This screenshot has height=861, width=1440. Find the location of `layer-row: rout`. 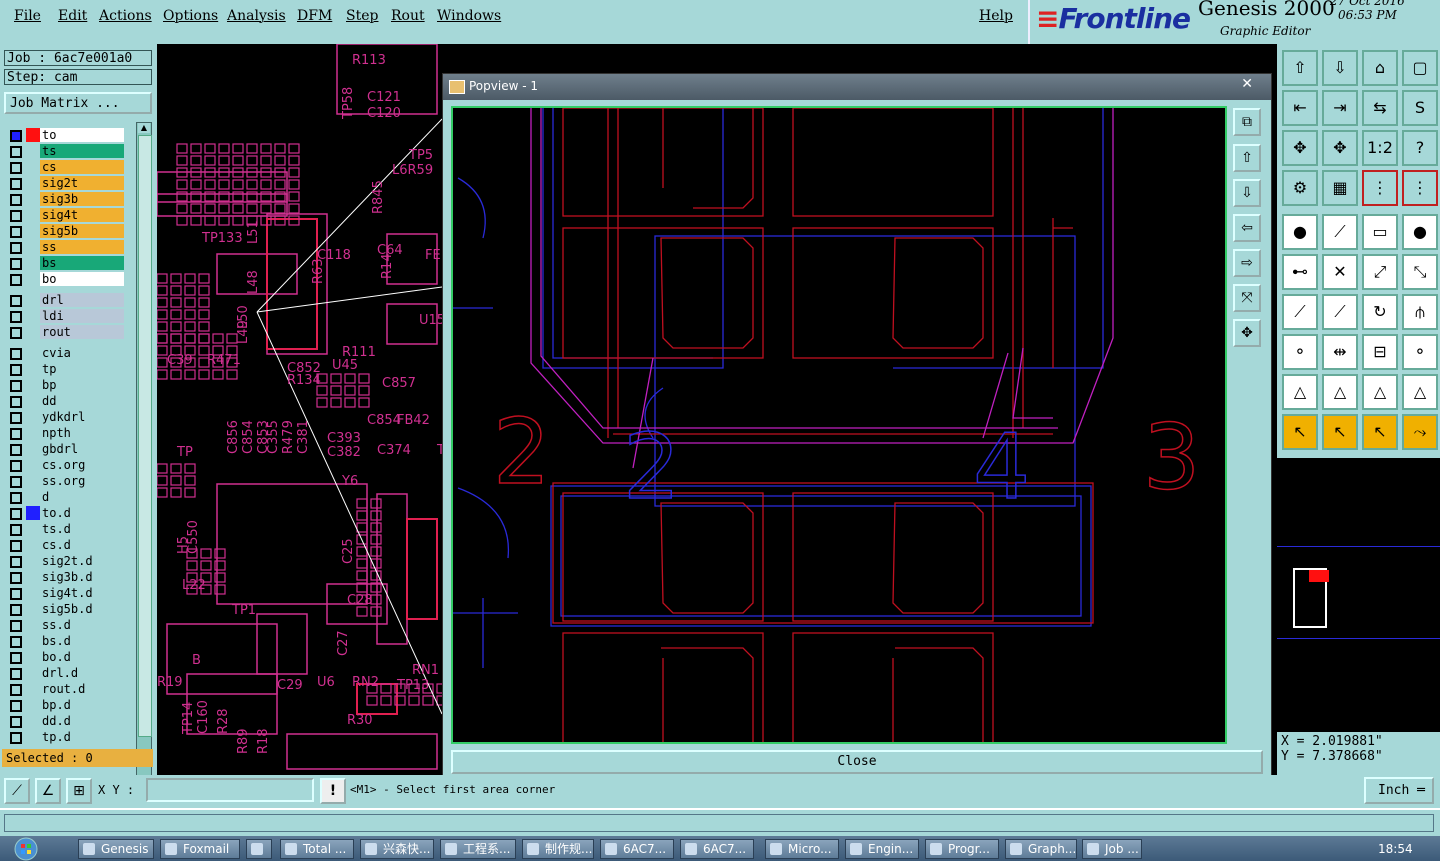

layer-row: rout is located at coordinates (65, 332).